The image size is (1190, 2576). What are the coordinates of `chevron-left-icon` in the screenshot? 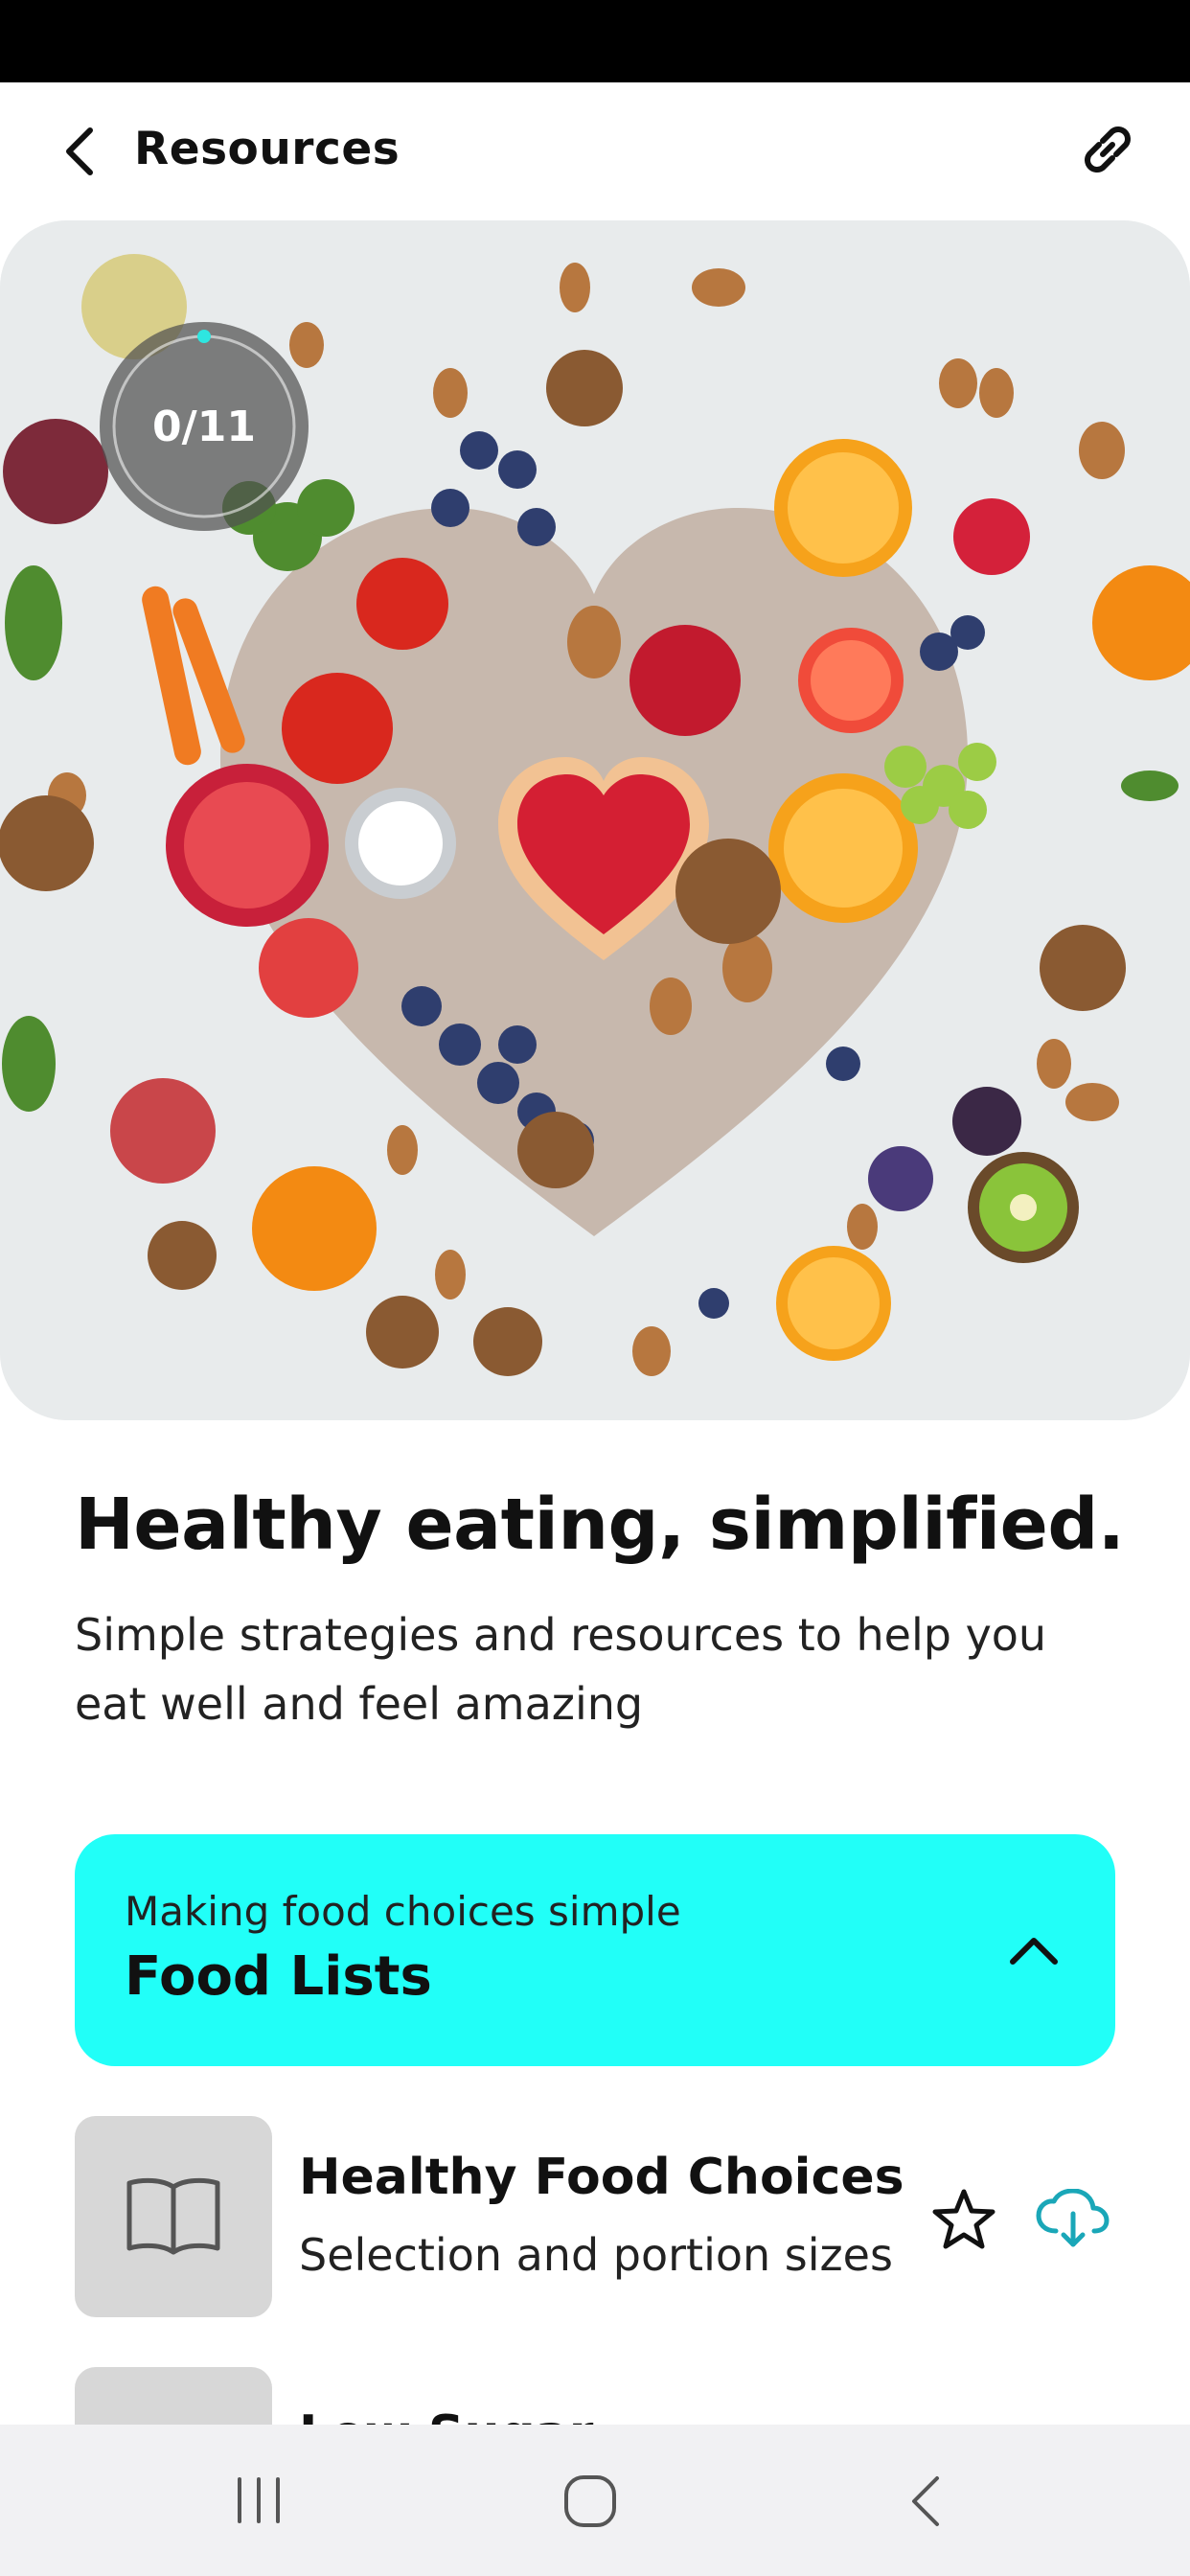 It's located at (80, 151).